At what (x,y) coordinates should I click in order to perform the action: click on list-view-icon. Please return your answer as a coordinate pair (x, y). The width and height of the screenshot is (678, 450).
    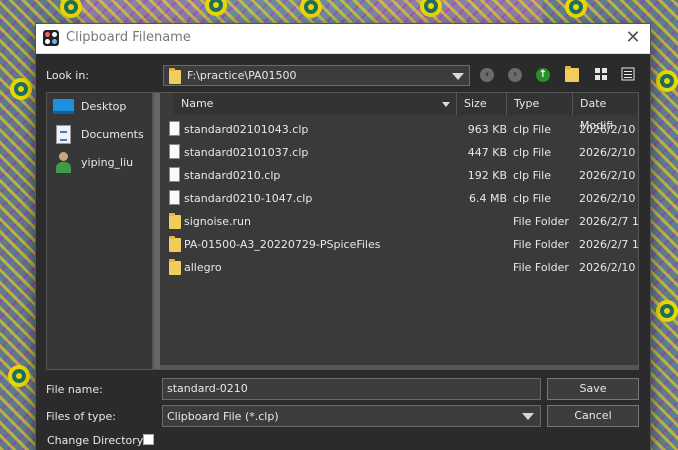
    Looking at the image, I should click on (628, 74).